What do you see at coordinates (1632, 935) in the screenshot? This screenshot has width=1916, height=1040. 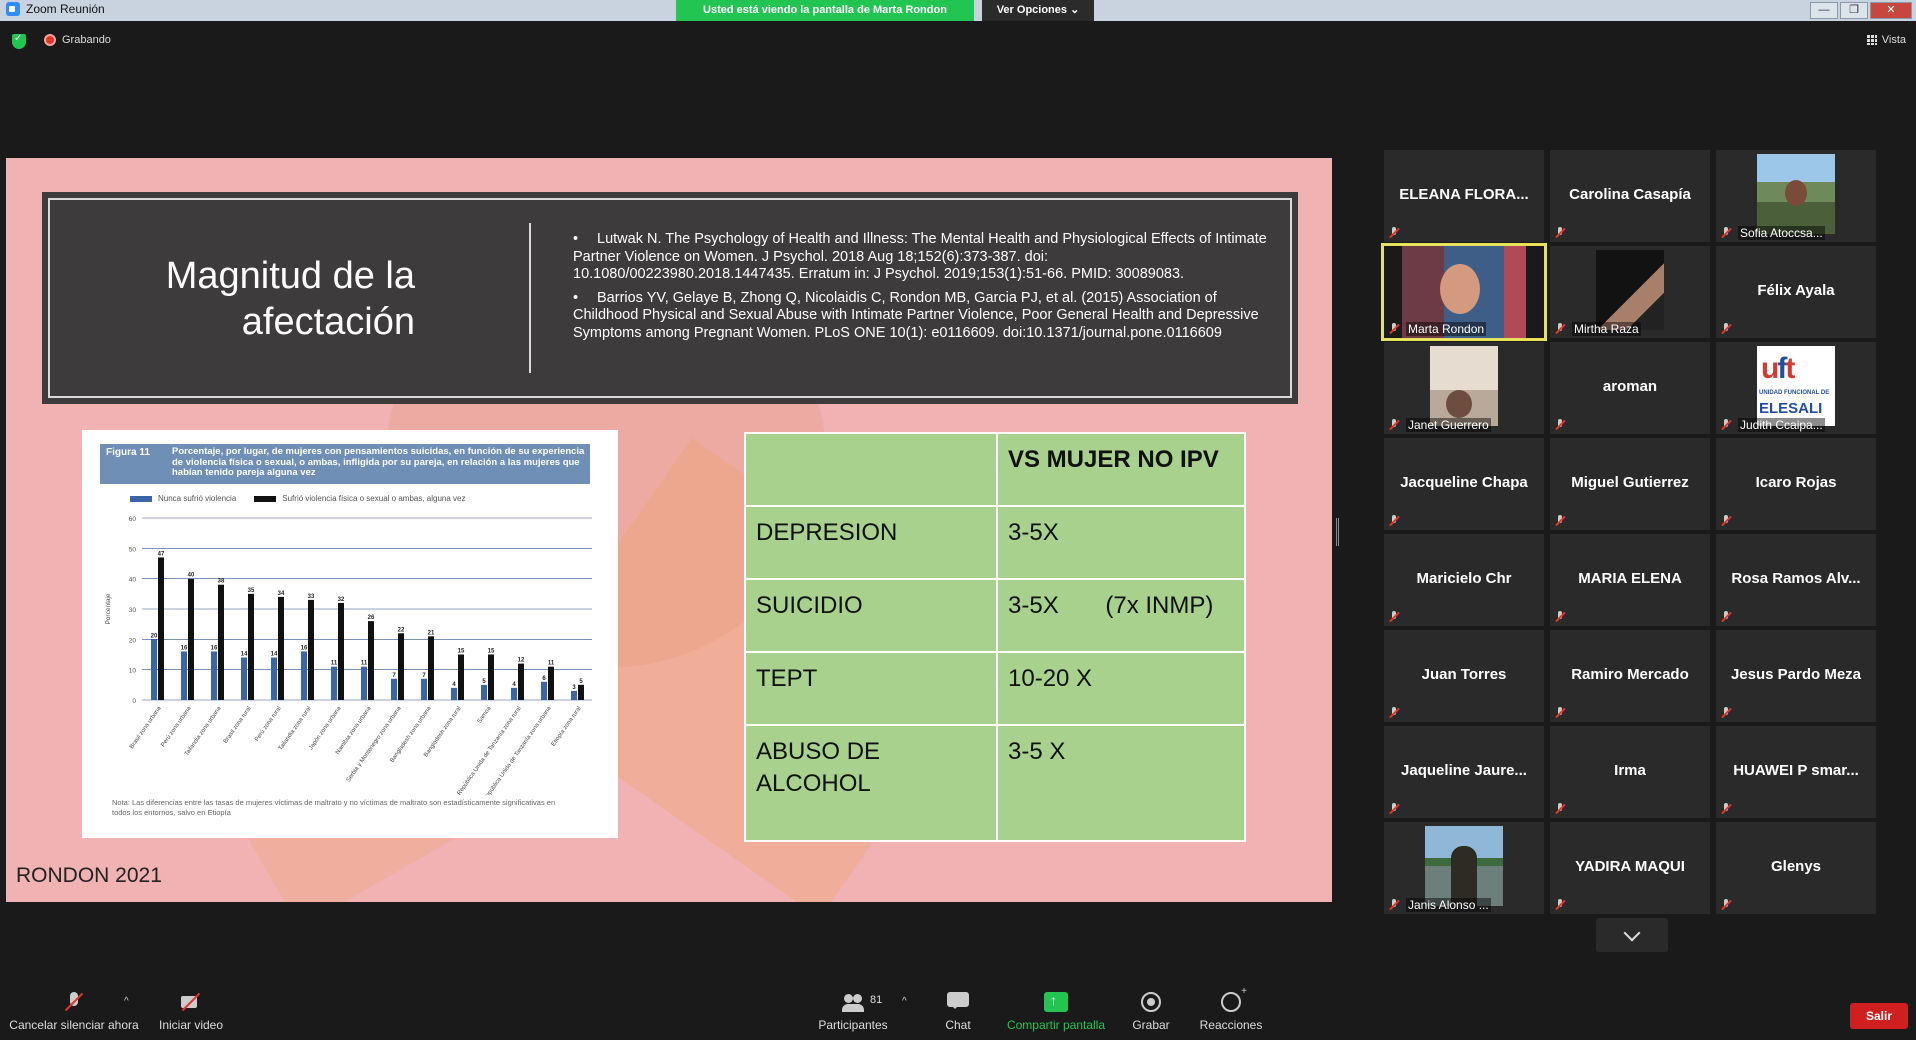 I see `gallery-next-page-button` at bounding box center [1632, 935].